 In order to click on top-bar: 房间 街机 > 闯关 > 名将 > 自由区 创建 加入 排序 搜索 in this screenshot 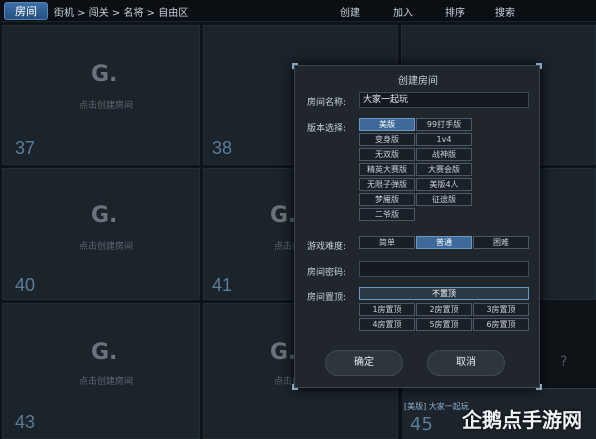, I will do `click(298, 11)`.